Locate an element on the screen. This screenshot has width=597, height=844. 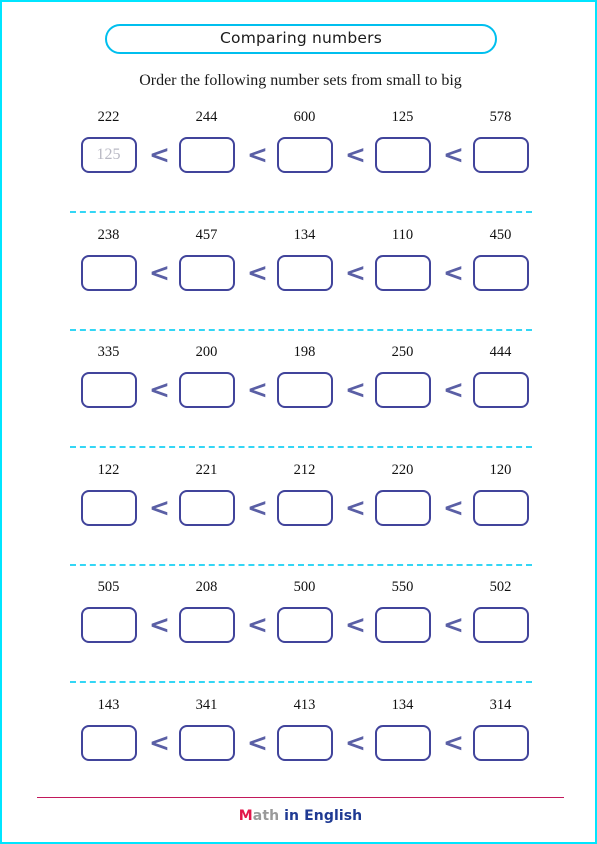
exercise-row: 122 221 212 220 120 < < < < is located at coordinates (298, 521).